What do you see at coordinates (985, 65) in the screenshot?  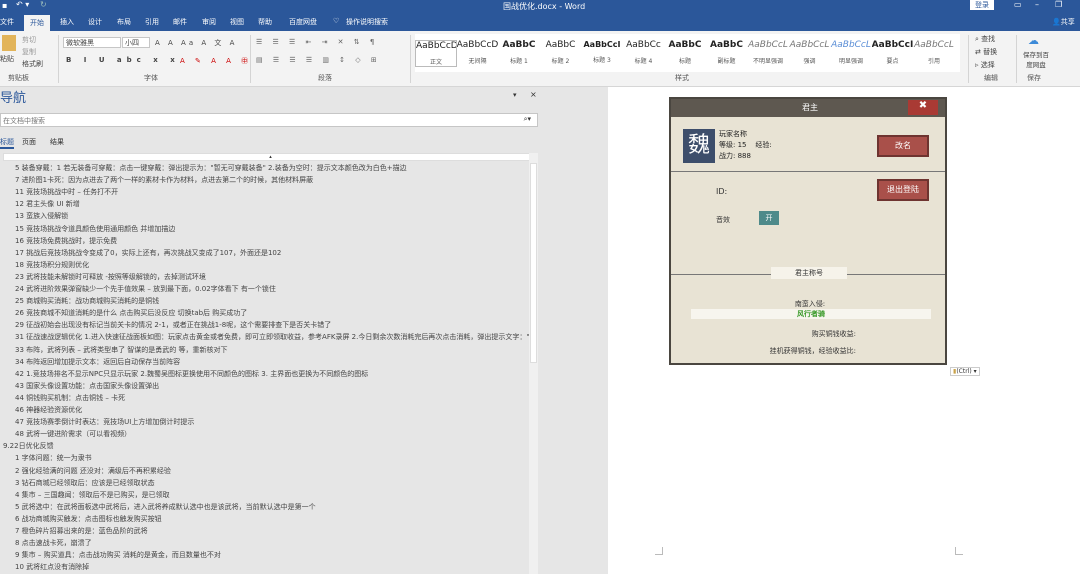 I see `select-button: ▹ 选择` at bounding box center [985, 65].